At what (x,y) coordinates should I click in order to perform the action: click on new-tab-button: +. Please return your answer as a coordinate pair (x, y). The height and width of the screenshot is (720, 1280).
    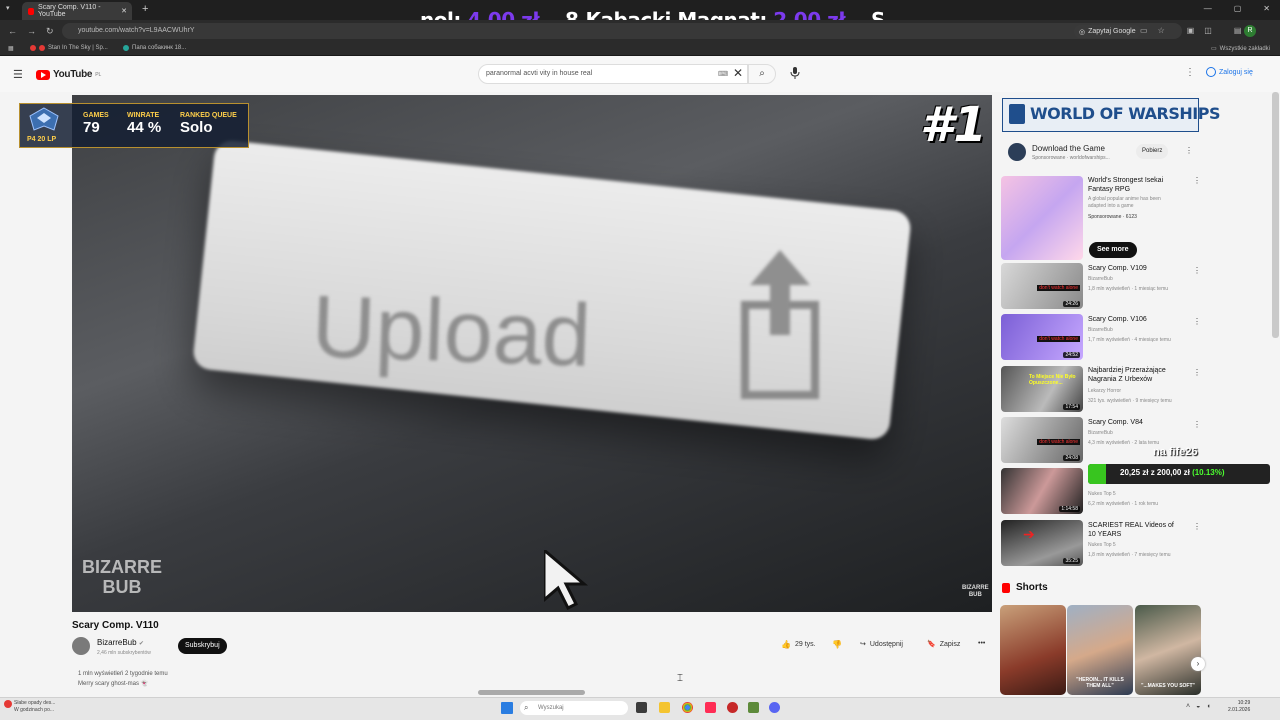
    Looking at the image, I should click on (145, 9).